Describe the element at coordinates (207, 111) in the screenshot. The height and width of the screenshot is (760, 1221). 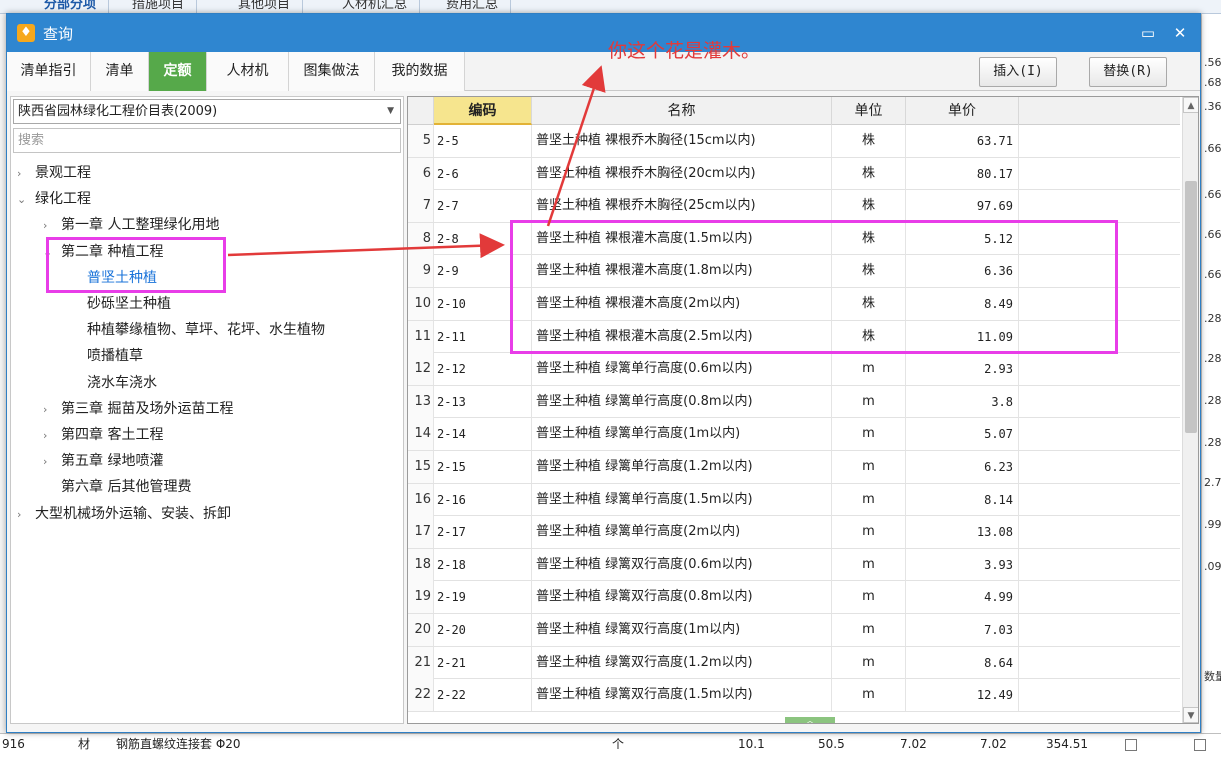
I see `library-select: 陕西省园林绿化工程价目表(2009) ▼` at that location.